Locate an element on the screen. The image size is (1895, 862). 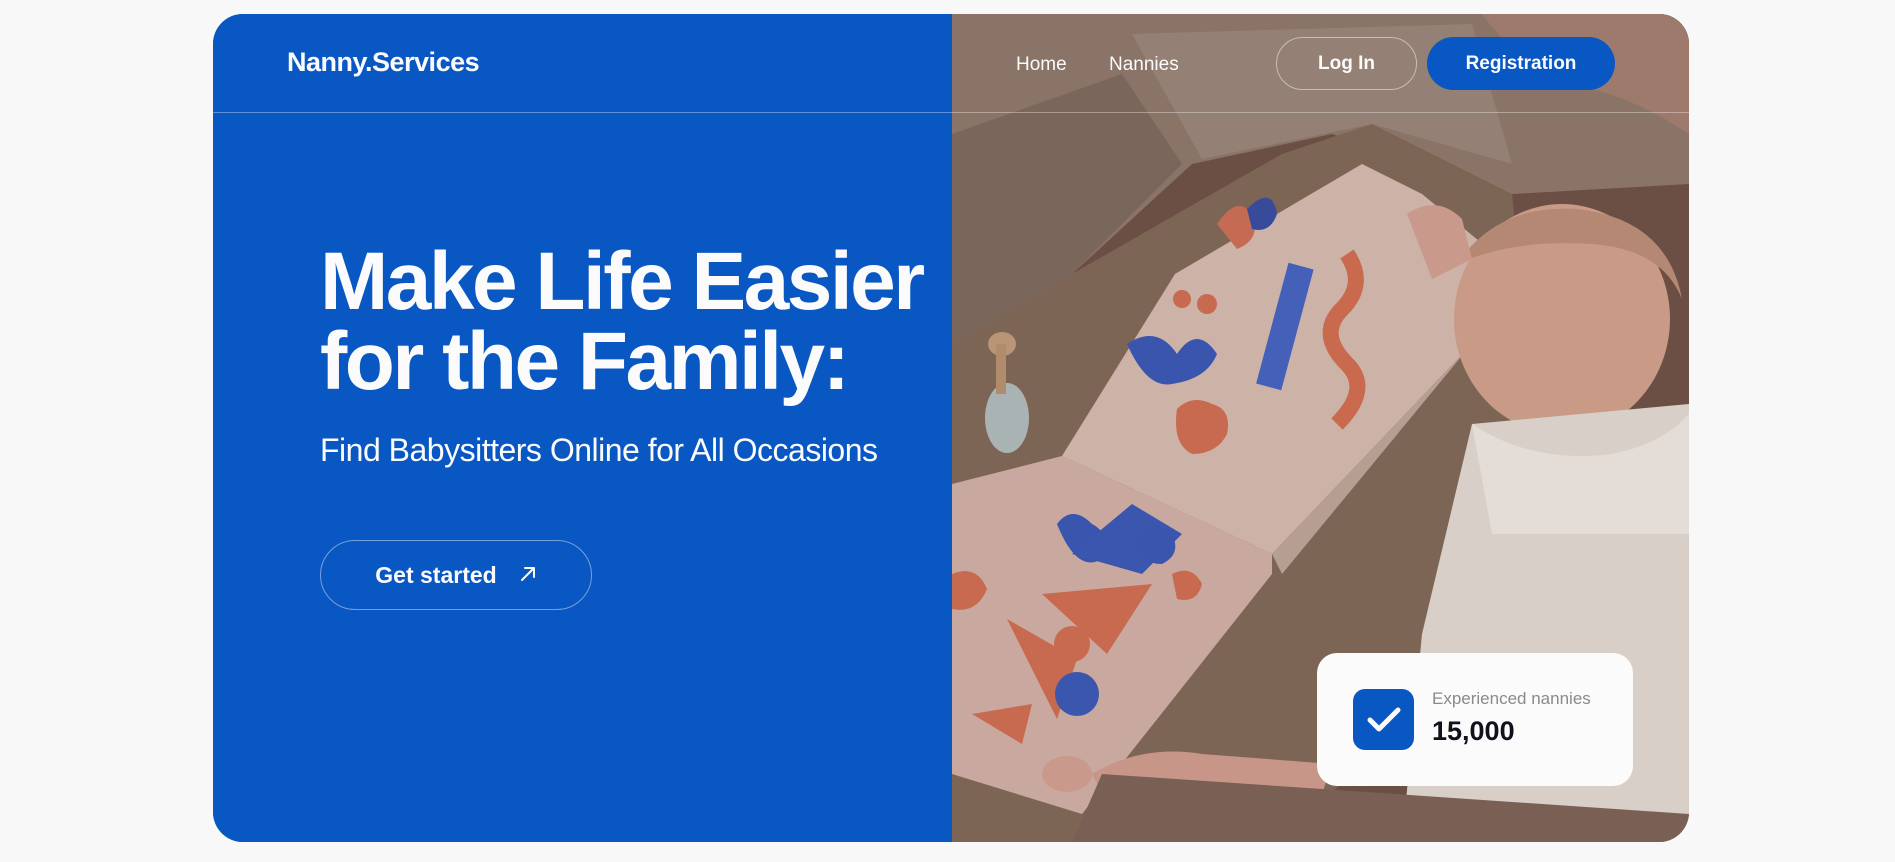
check-icon is located at coordinates (1383, 719).